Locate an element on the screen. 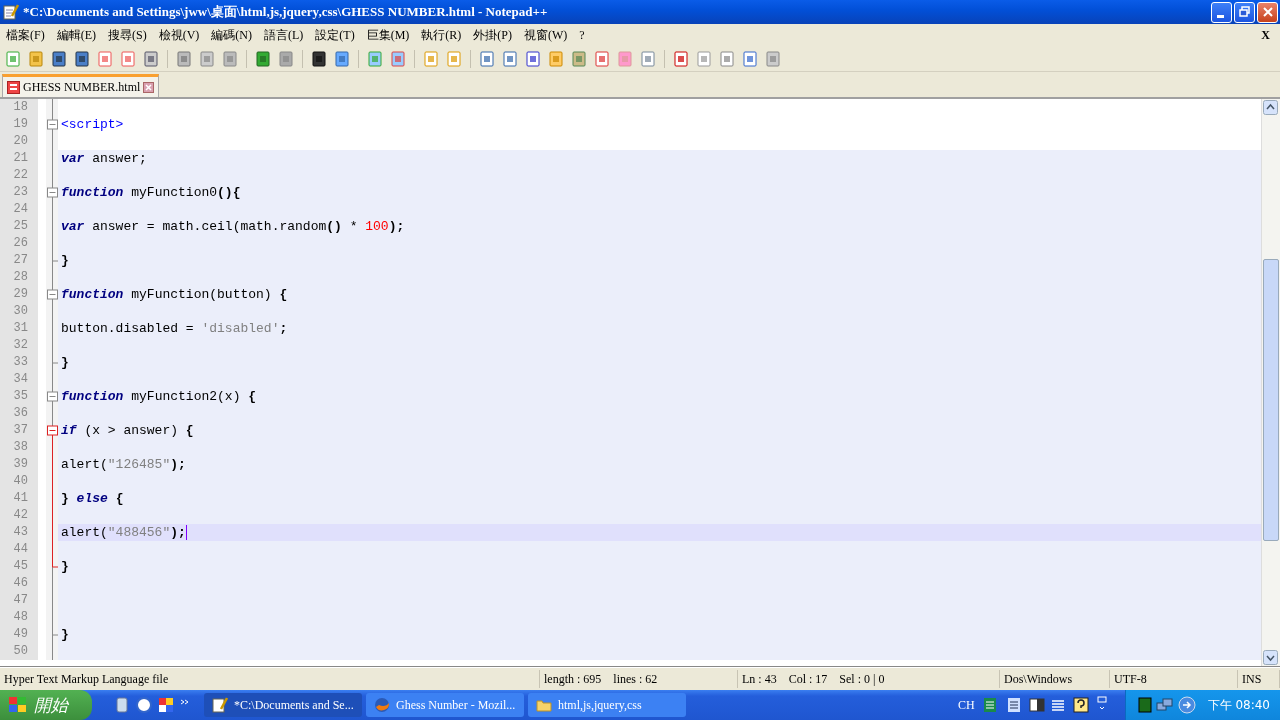 The width and height of the screenshot is (1280, 720). scroll-up-icon is located at coordinates (1270, 107).